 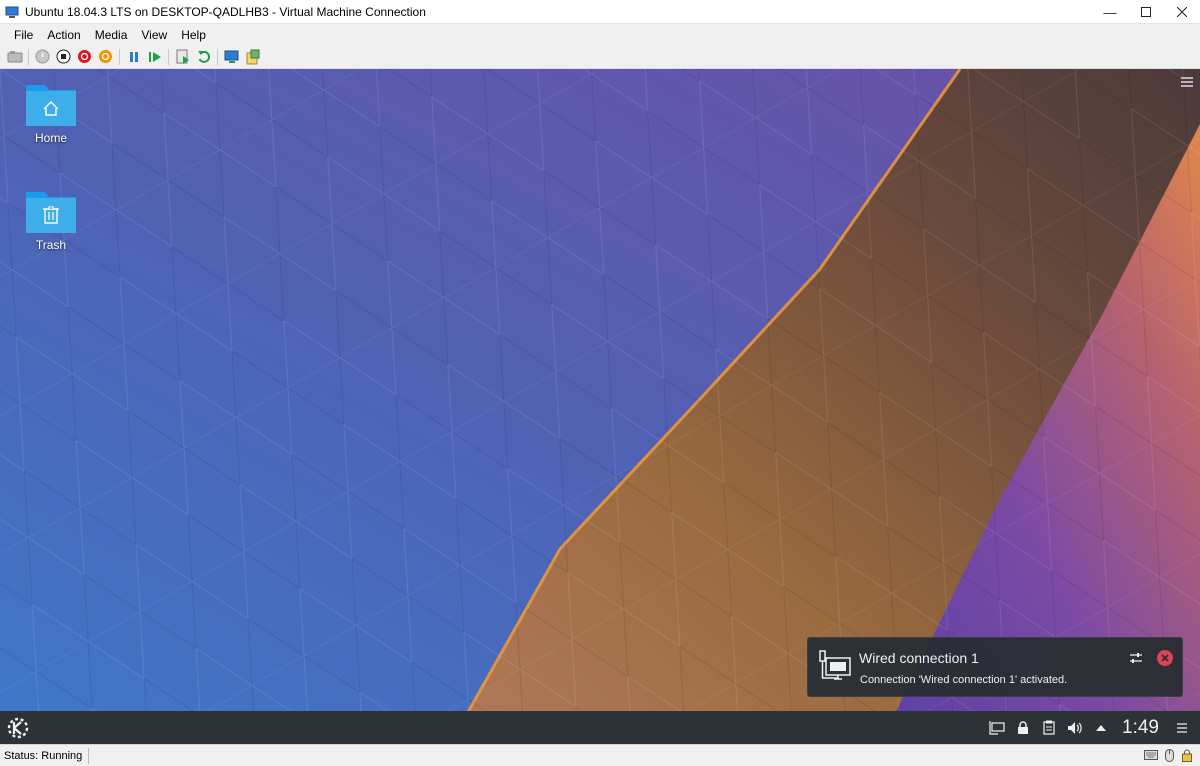 I want to click on desktop-icon-trash: Trash, so click(x=51, y=220).